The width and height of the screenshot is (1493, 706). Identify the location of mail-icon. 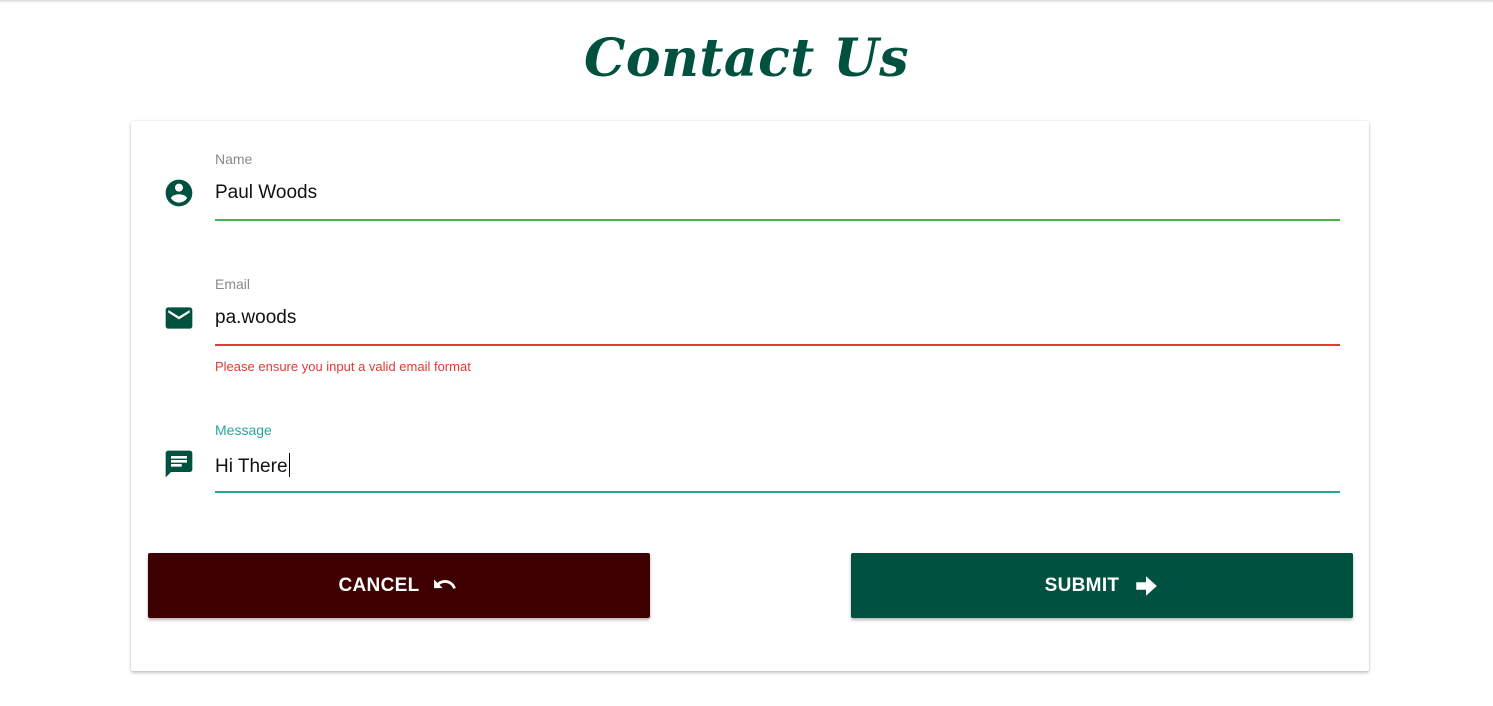
(179, 318).